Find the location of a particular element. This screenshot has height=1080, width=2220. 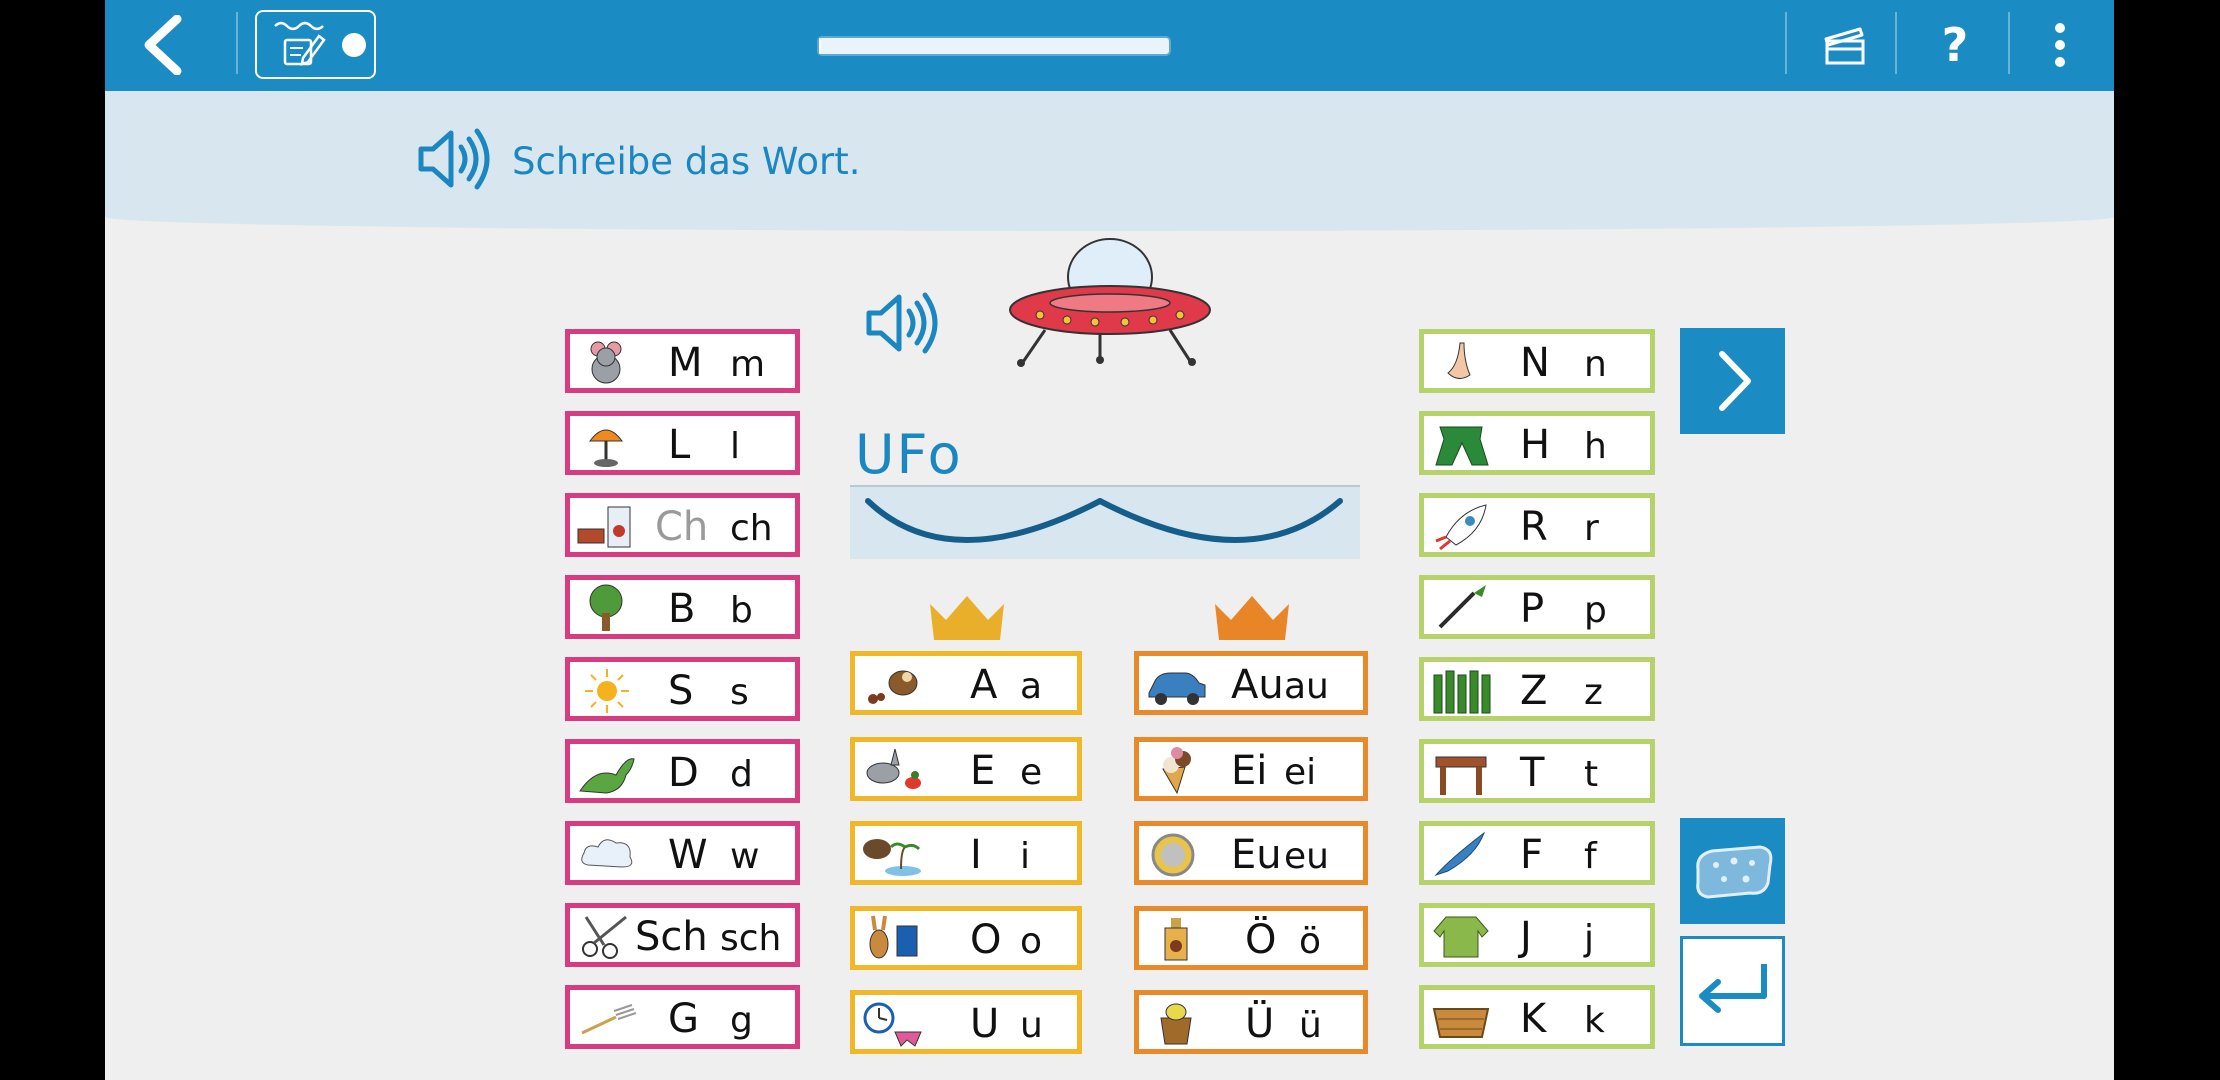

car-icon is located at coordinates (1176, 684).